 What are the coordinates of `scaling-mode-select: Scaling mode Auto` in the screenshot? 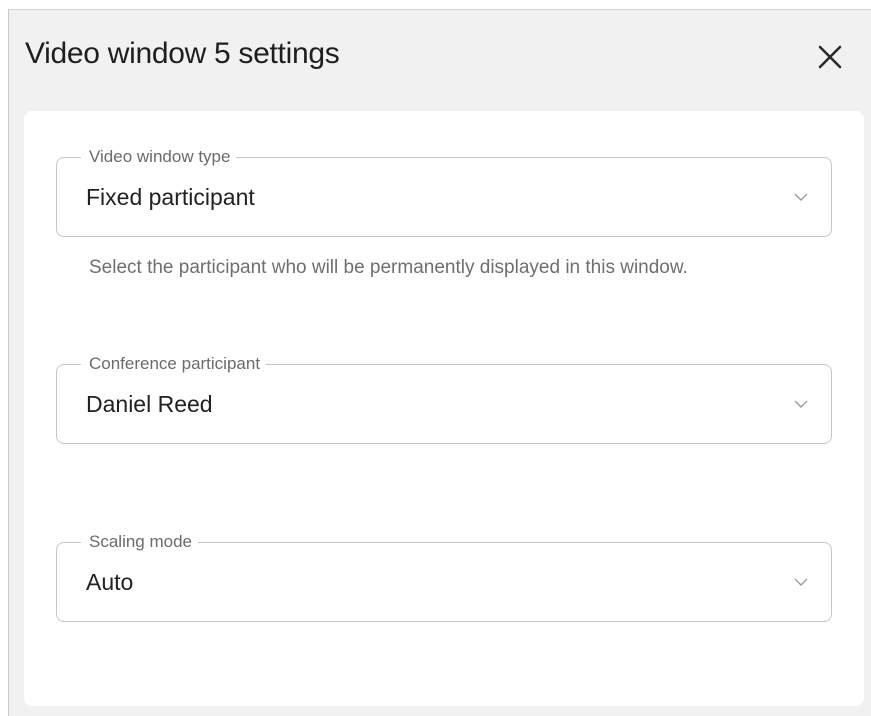 It's located at (444, 576).